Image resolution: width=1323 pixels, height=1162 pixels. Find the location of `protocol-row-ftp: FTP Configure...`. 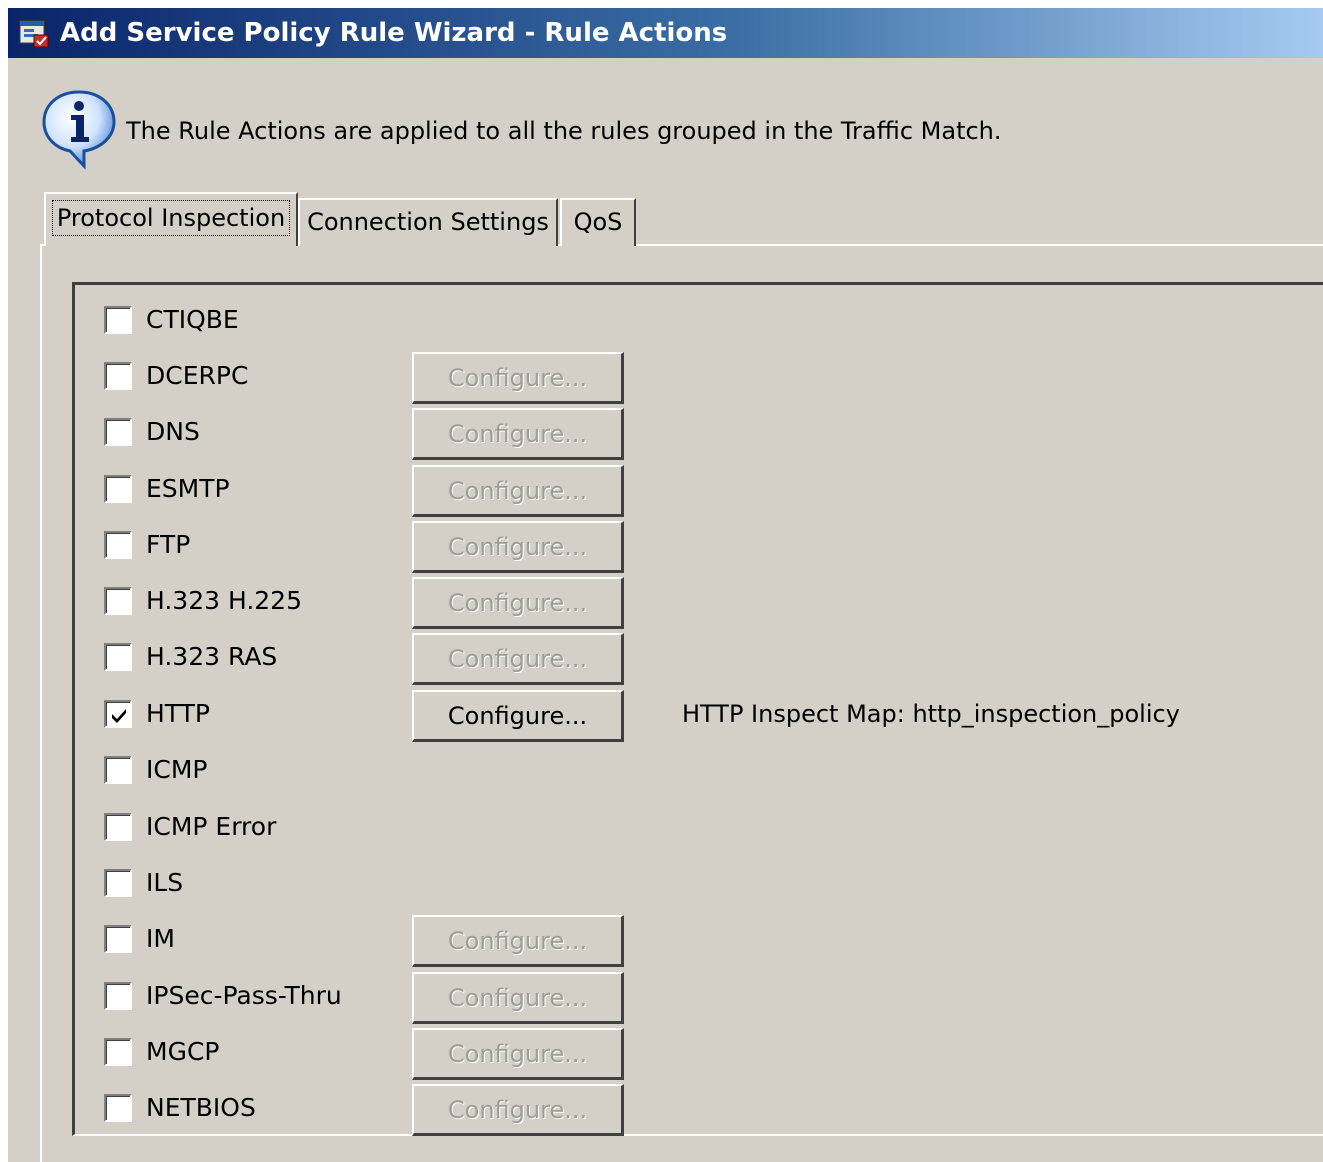

protocol-row-ftp: FTP Configure... is located at coordinates (665, 547).